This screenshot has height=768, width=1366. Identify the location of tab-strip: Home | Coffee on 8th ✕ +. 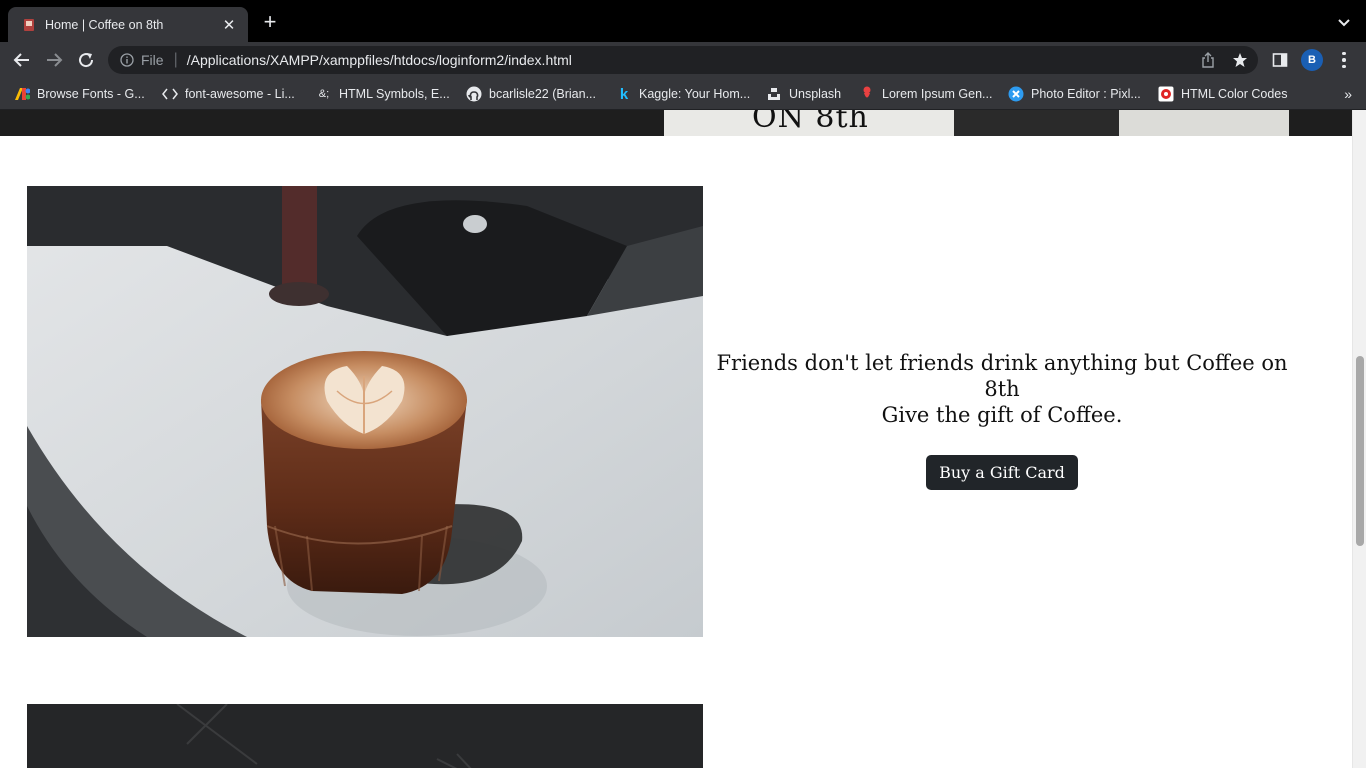
(683, 21).